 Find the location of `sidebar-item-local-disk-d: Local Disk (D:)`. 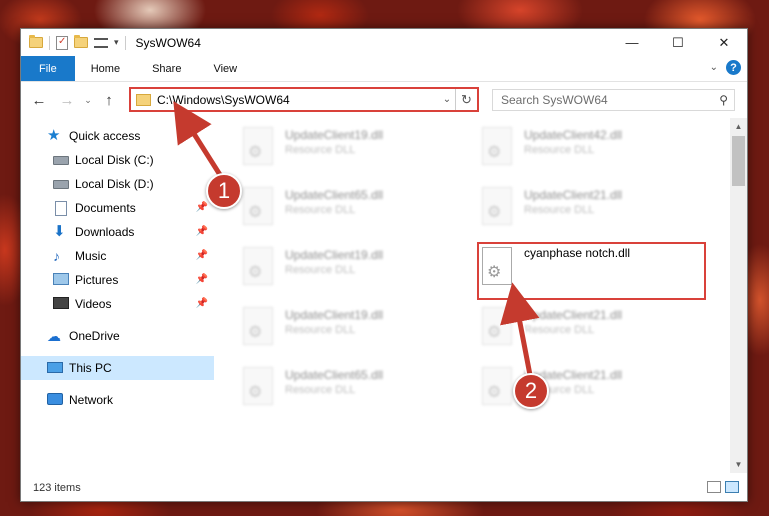

sidebar-item-local-disk-d: Local Disk (D:) is located at coordinates (117, 184).